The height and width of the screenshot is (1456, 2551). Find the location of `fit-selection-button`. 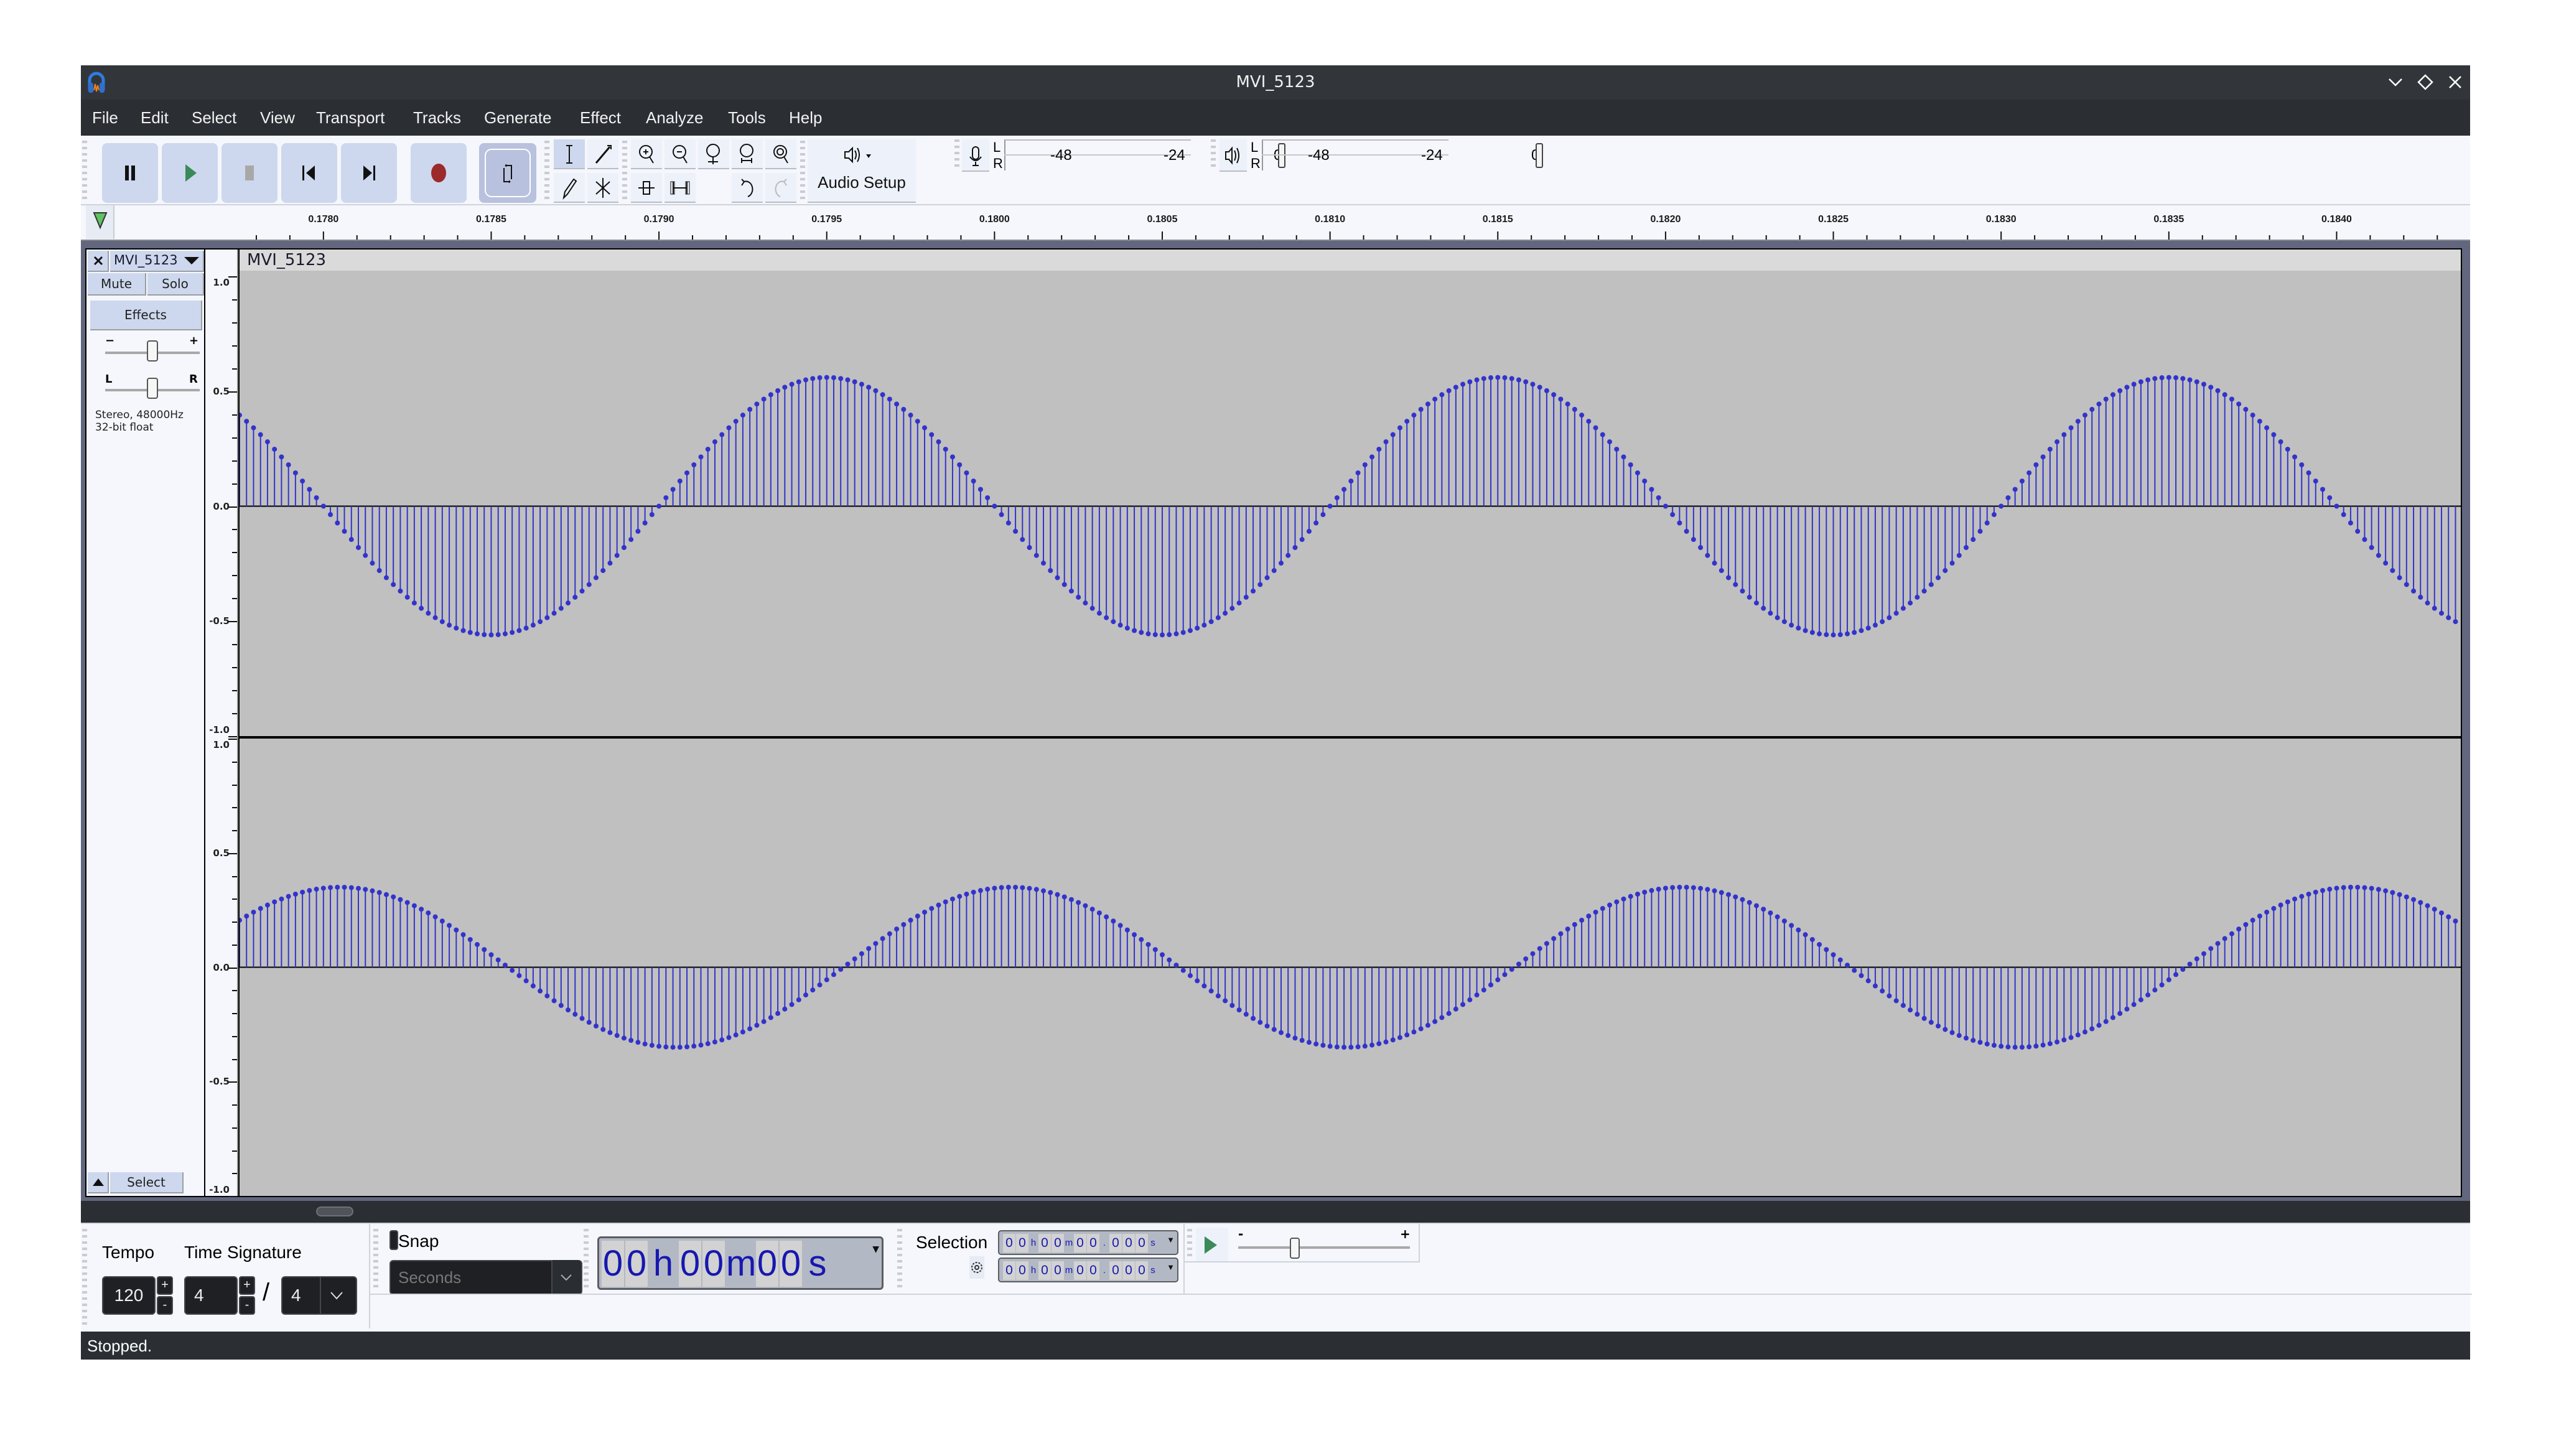

fit-selection-button is located at coordinates (713, 154).